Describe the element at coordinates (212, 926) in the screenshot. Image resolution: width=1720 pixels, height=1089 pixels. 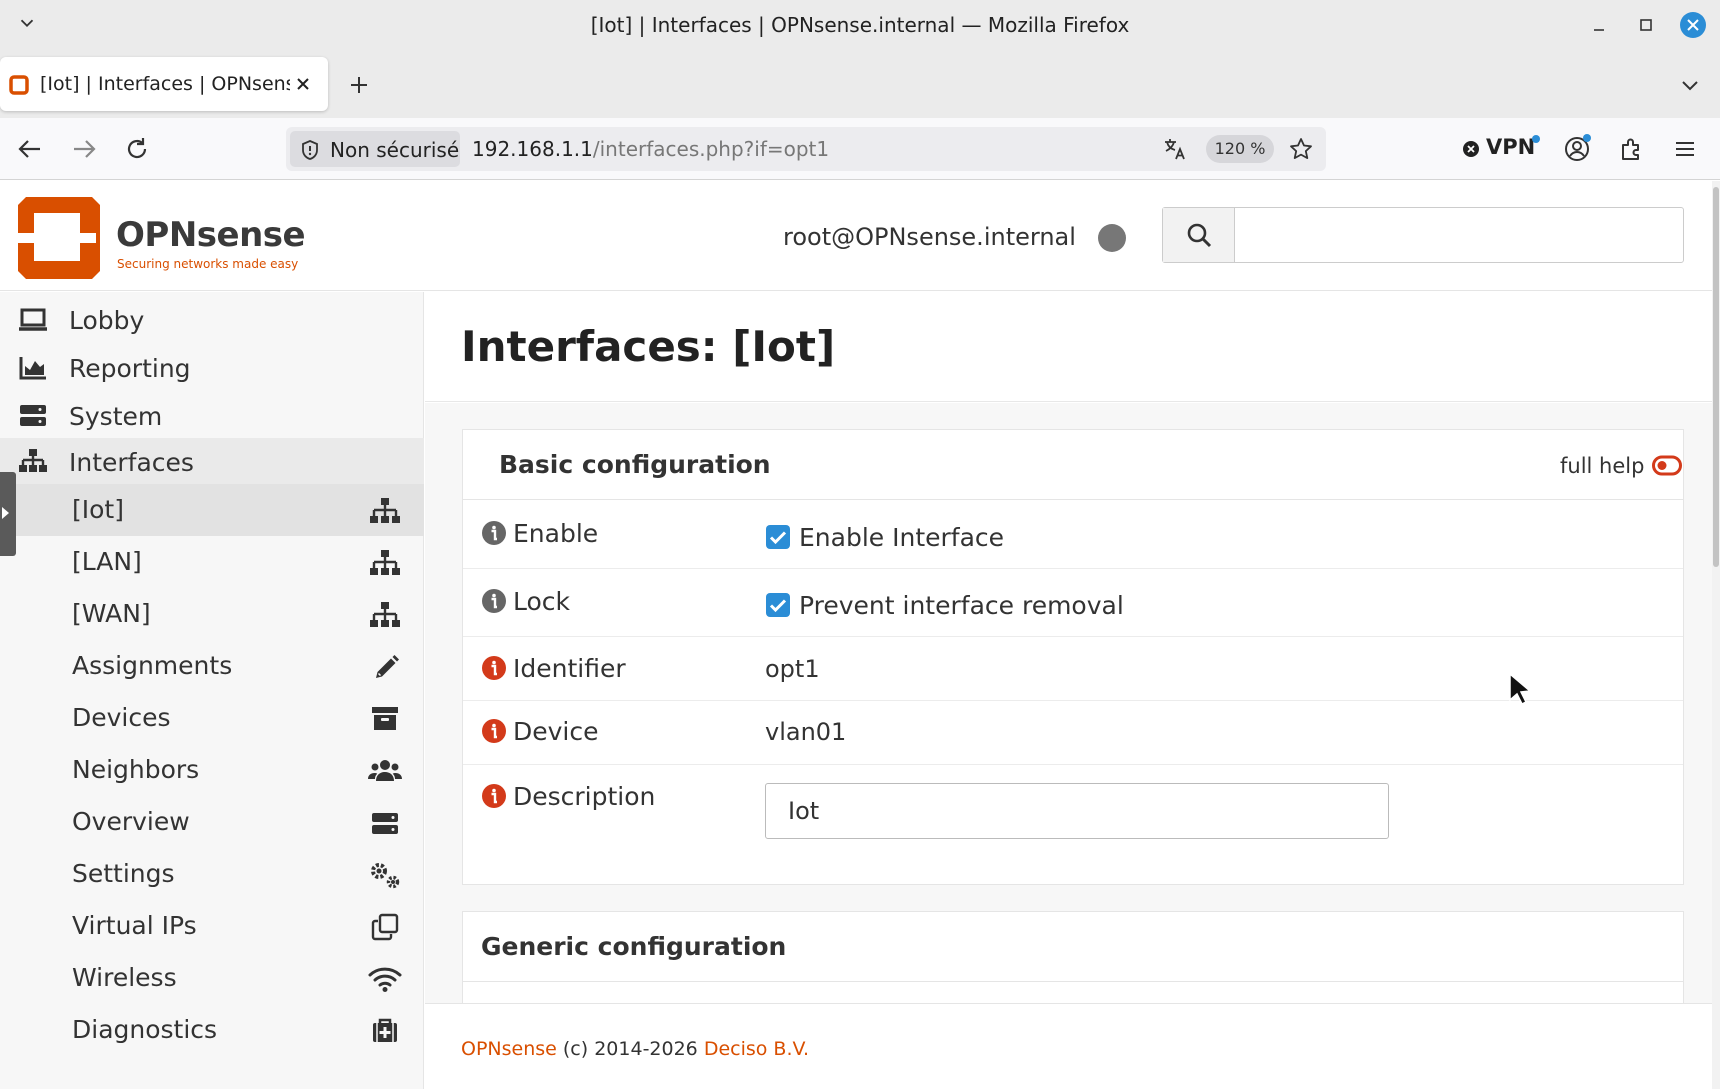
I see `sidebar-subitem-virtual-ips: Virtual IPs` at that location.